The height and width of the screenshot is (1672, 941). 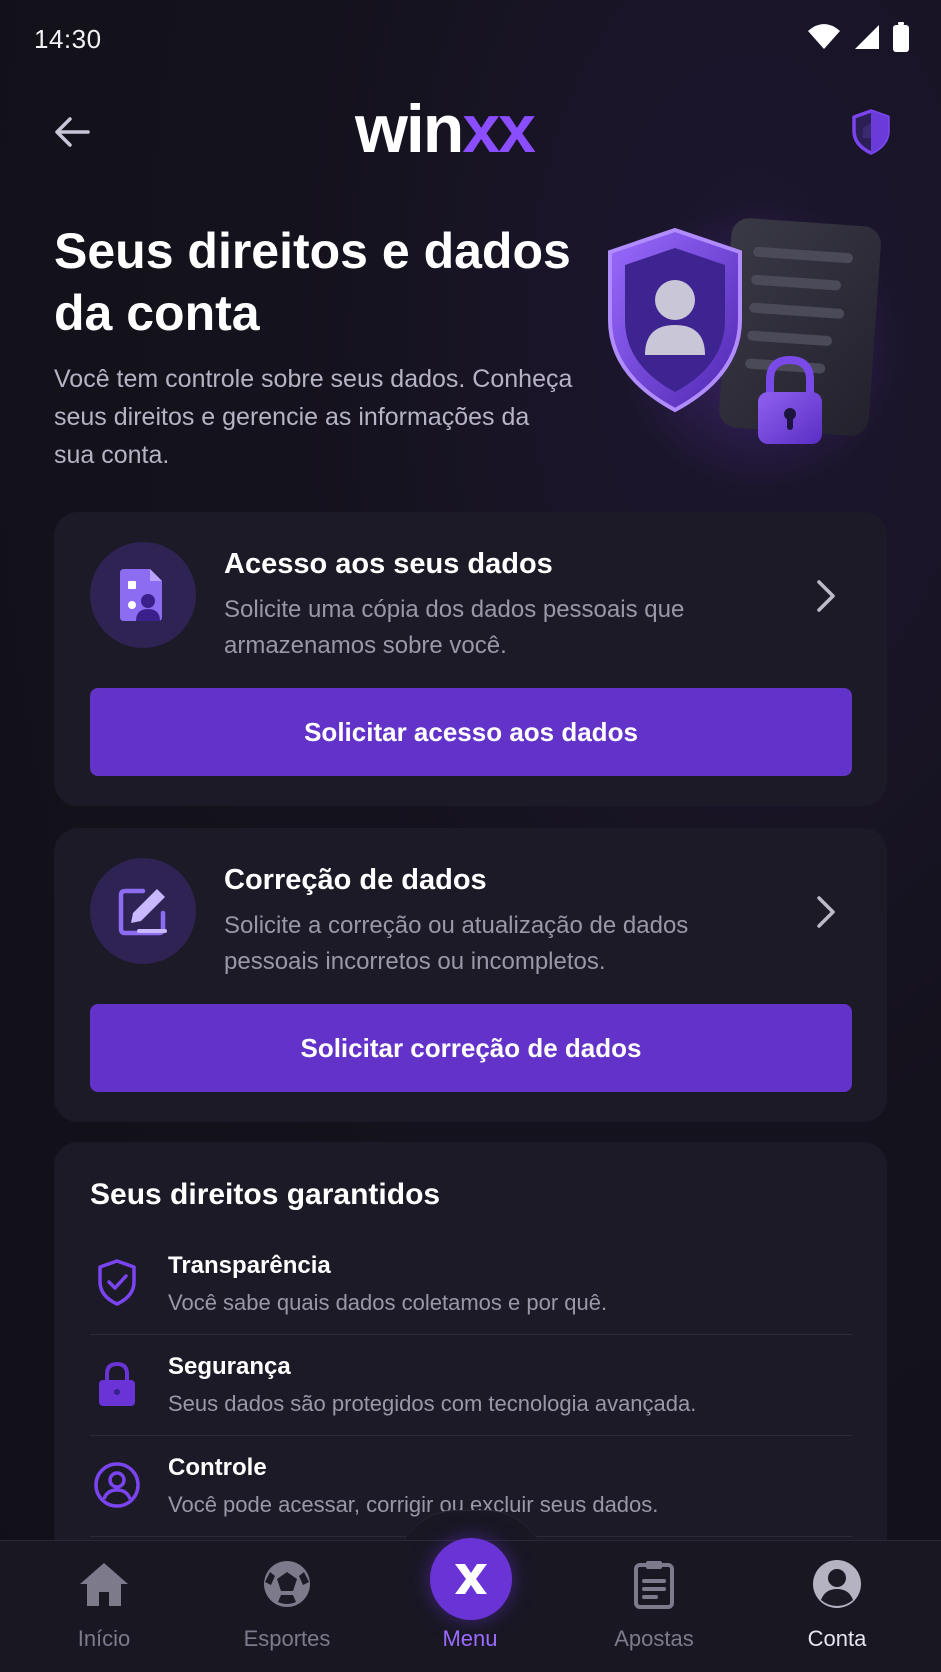 I want to click on battery-icon, so click(x=901, y=37).